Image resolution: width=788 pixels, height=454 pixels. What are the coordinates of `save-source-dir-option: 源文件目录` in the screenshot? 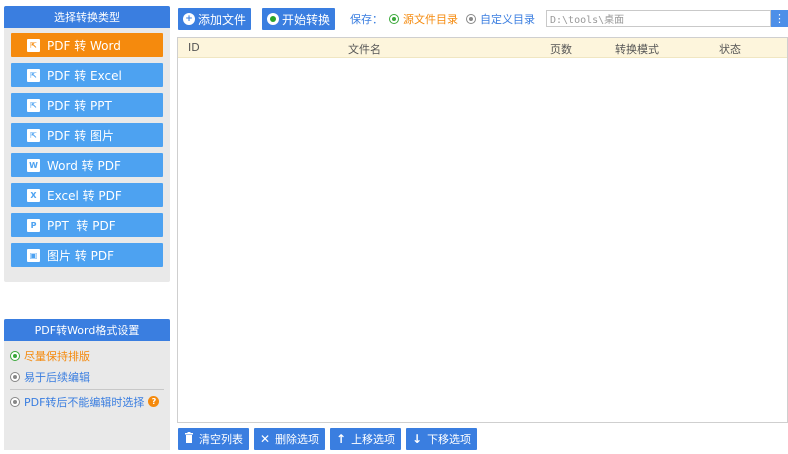 It's located at (423, 19).